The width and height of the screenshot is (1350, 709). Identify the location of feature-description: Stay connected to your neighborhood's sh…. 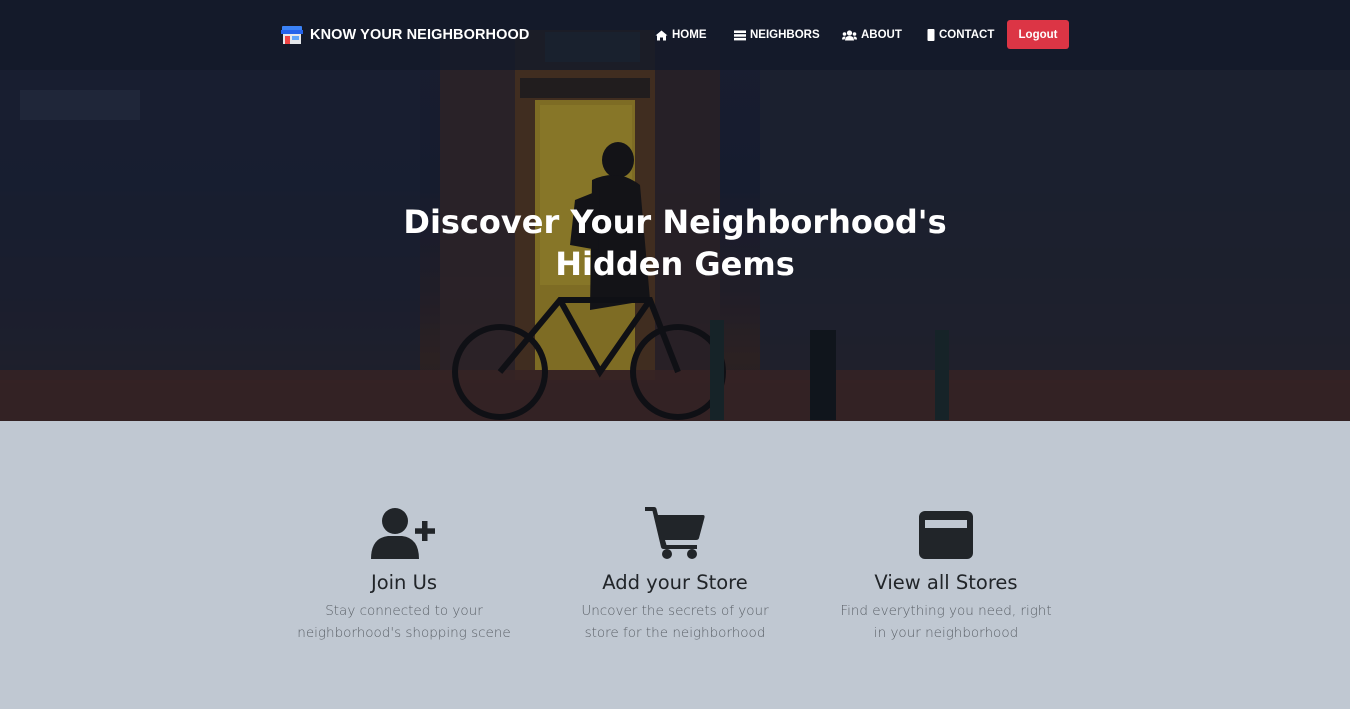
(404, 622).